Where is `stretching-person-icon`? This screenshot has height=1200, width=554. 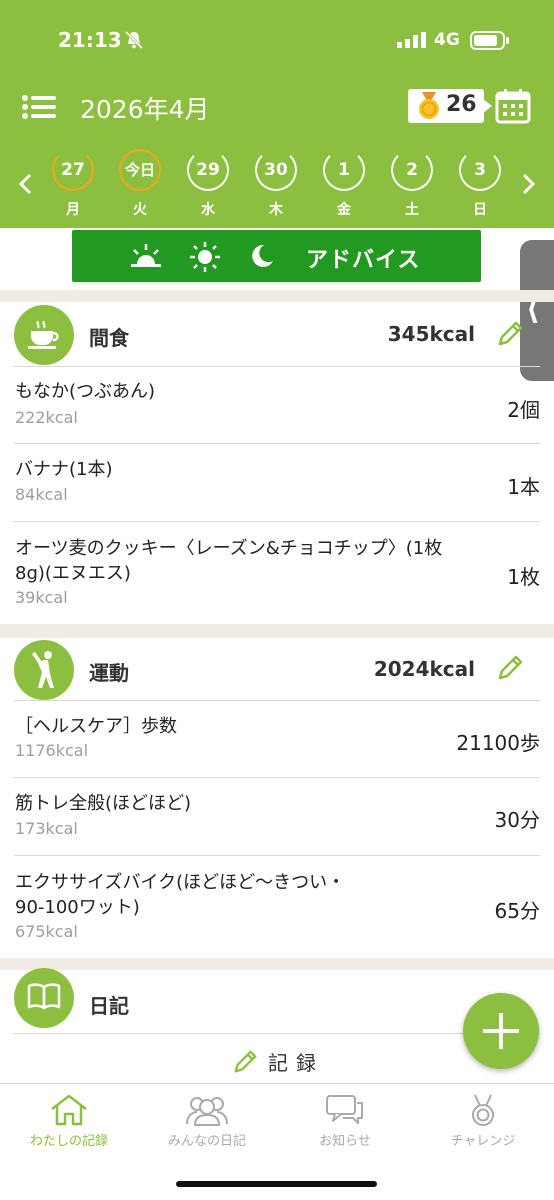
stretching-person-icon is located at coordinates (43, 669).